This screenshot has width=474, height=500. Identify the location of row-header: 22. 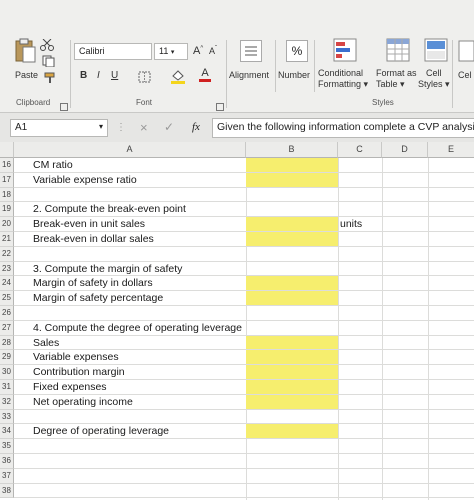
(7, 254).